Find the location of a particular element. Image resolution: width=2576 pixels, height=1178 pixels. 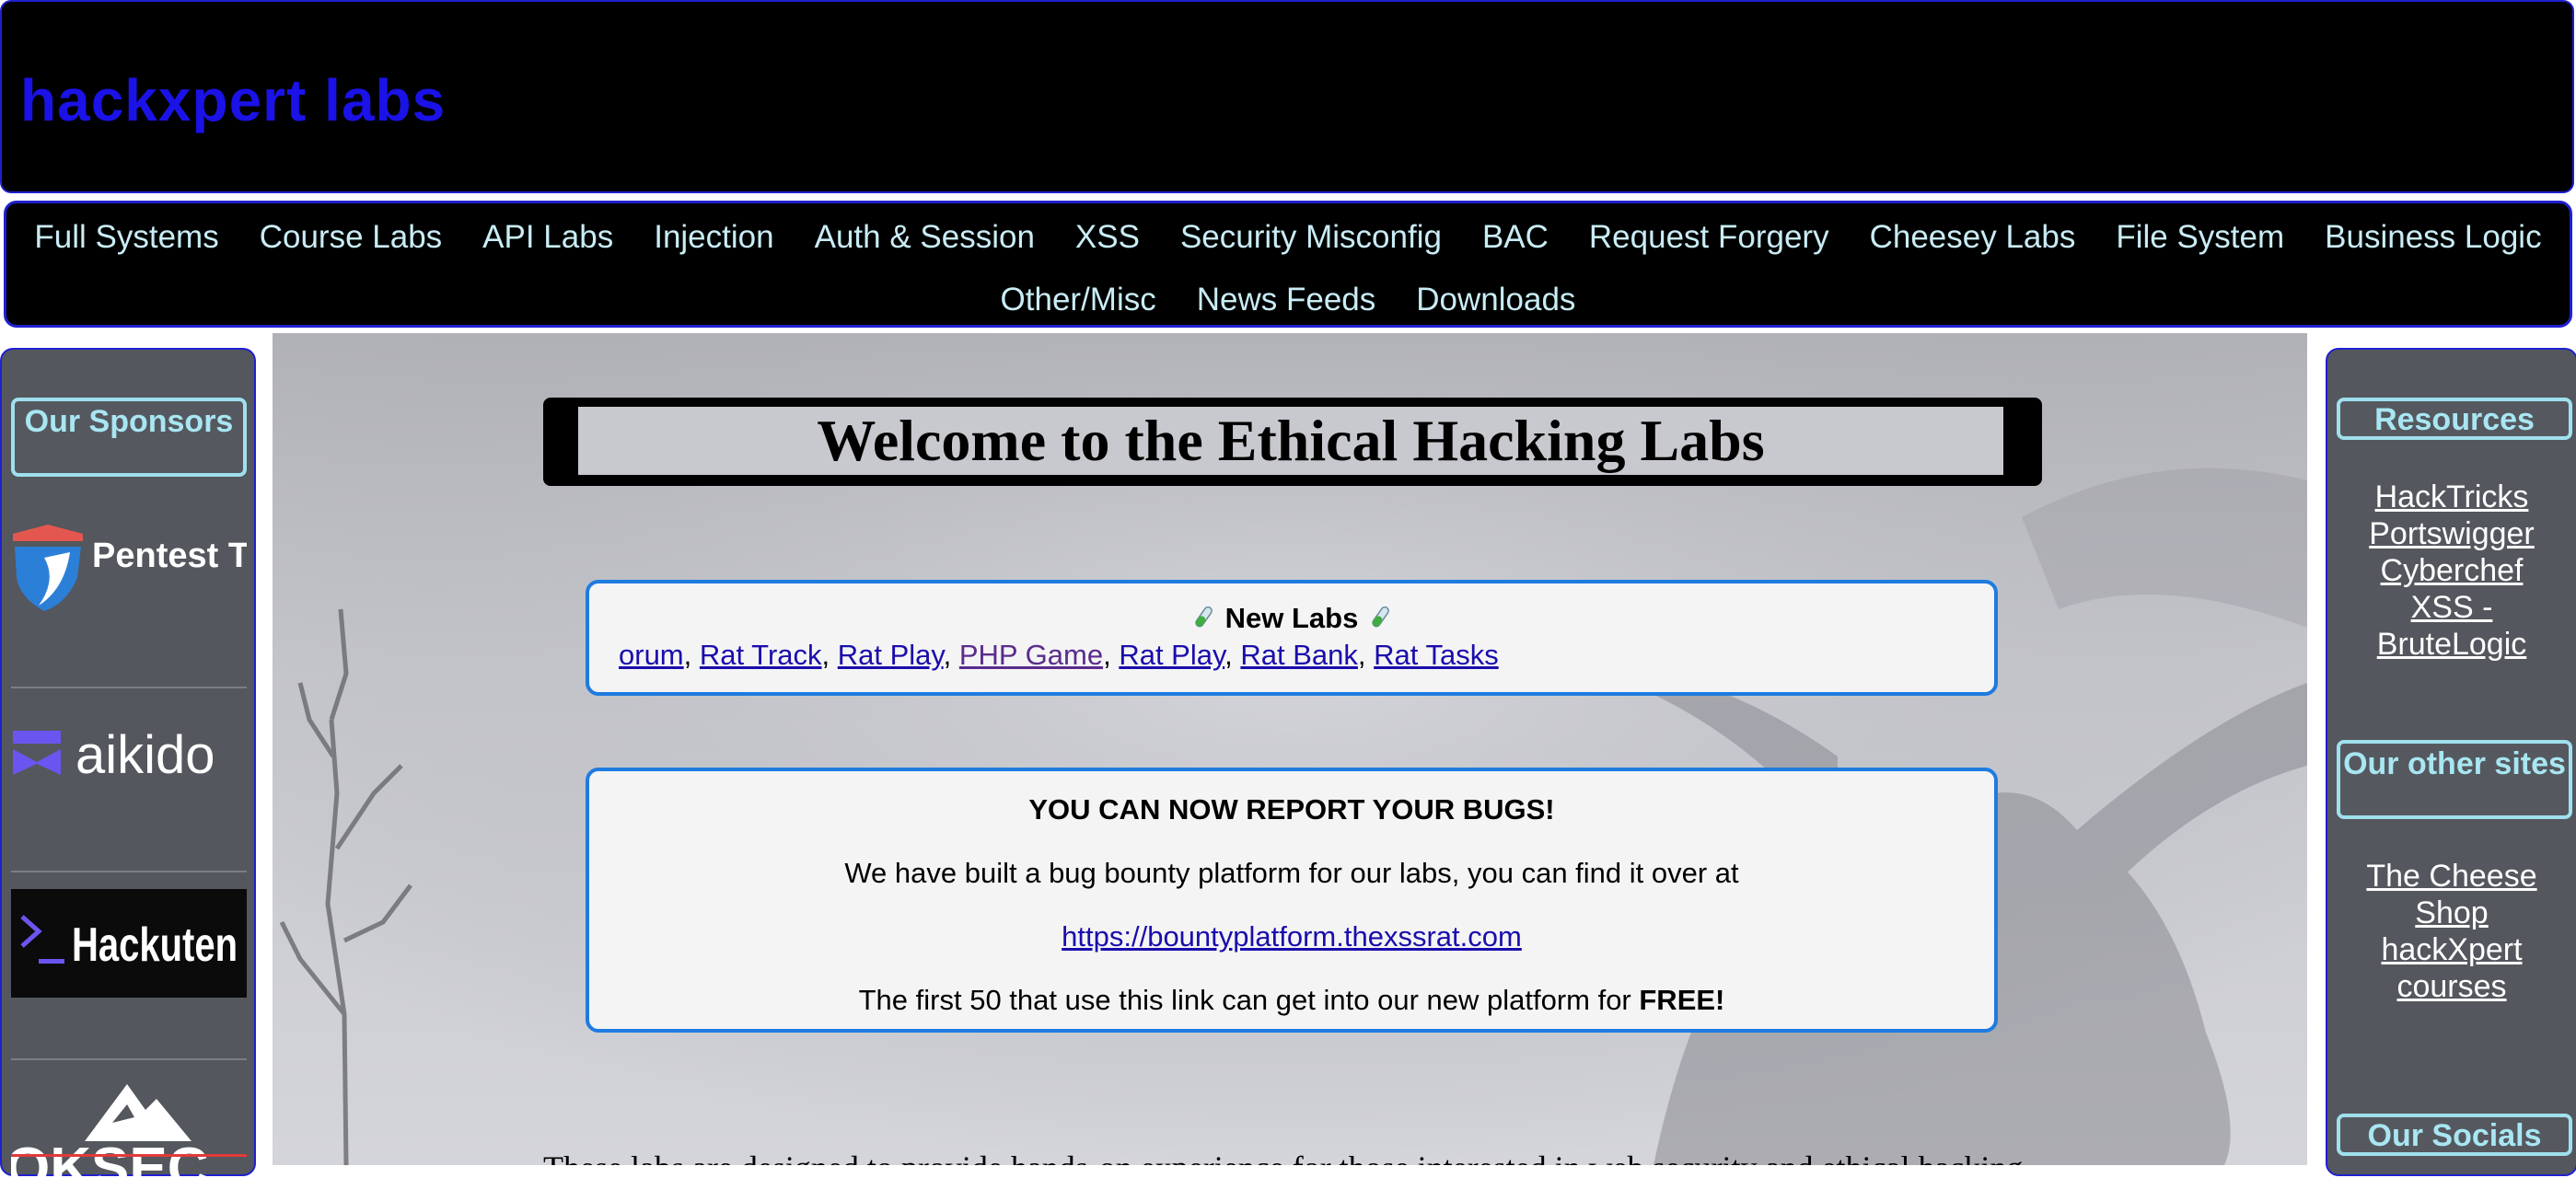

other-sites-list: The Cheese Shop hackXpert courses is located at coordinates (2451, 931).